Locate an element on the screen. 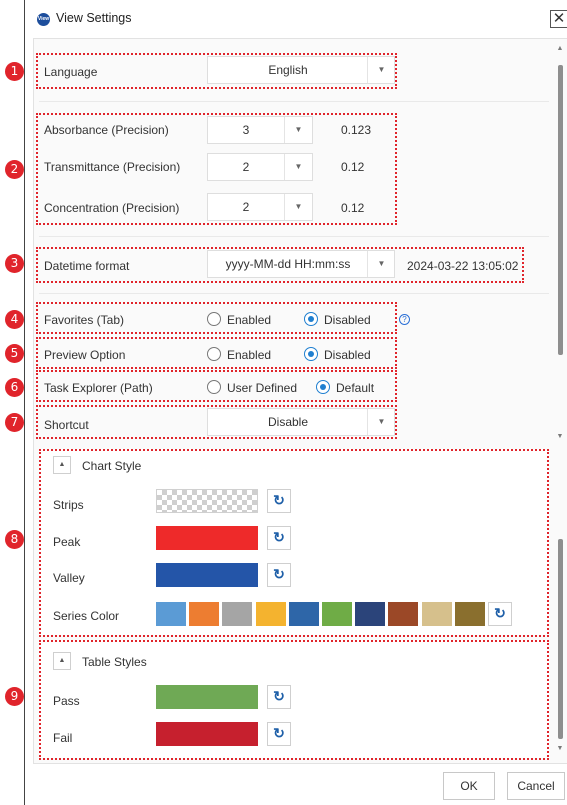 This screenshot has height=805, width=567. concentration-sample: 0.12 is located at coordinates (353, 208).